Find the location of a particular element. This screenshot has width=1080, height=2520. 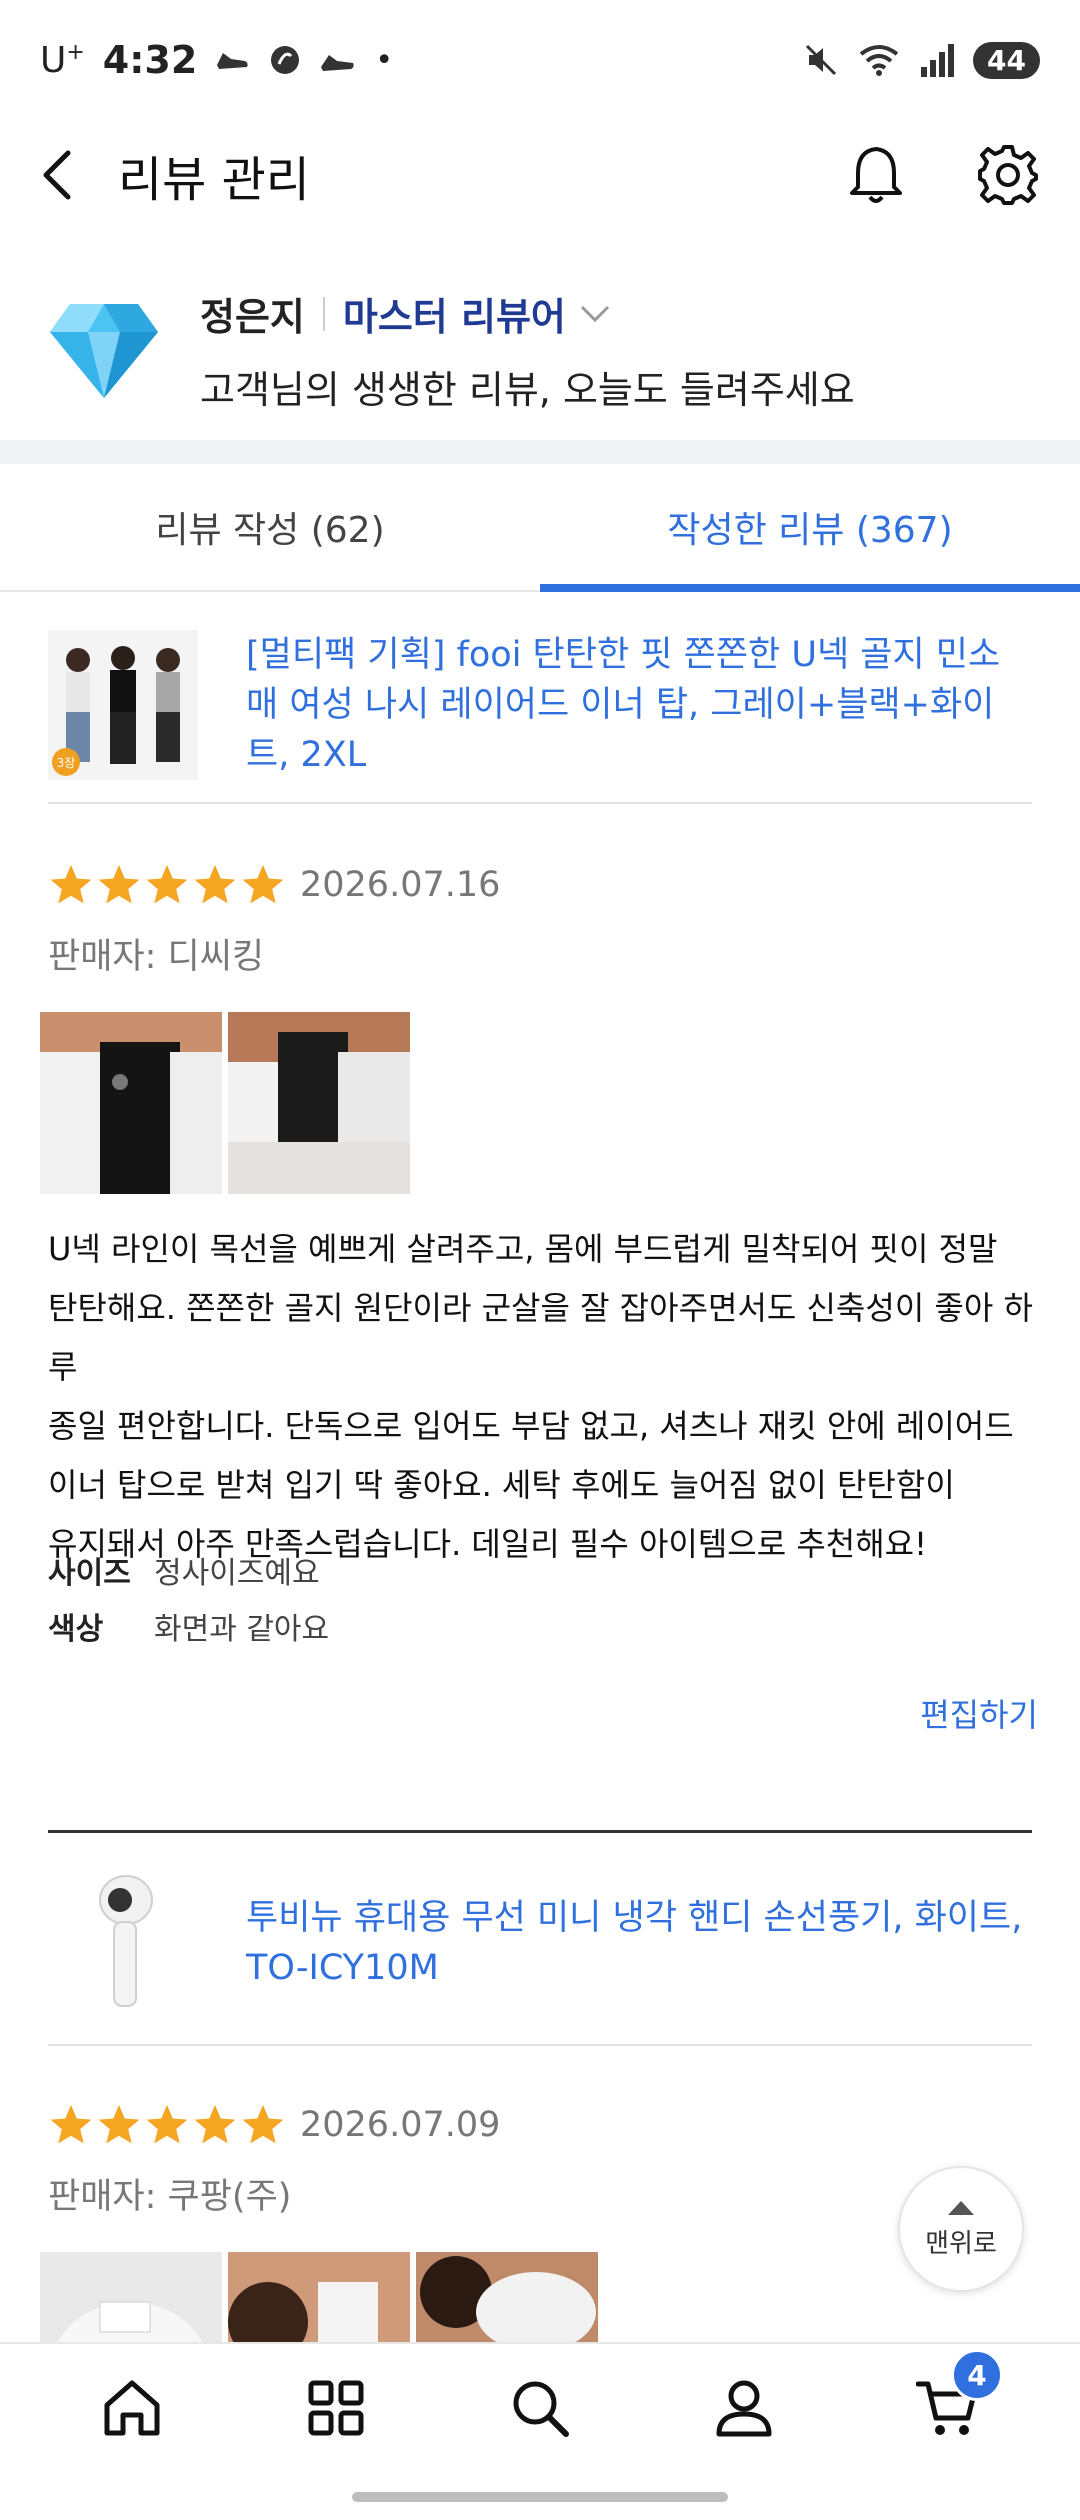

profile-subtitle: 고객님의 생생한 리뷰, 오늘도 들려주세요 is located at coordinates (527, 390).